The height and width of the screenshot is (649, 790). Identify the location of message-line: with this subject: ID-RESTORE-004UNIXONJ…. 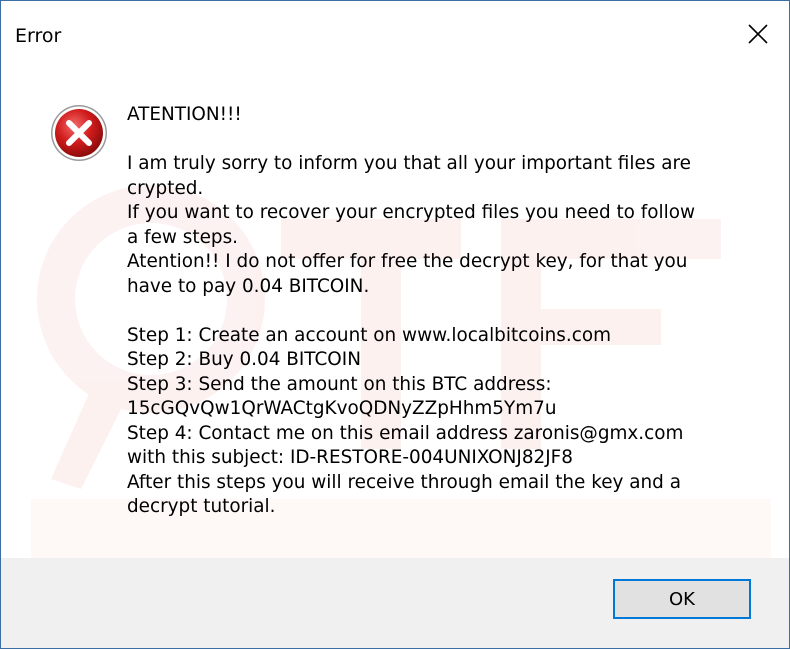
(350, 457).